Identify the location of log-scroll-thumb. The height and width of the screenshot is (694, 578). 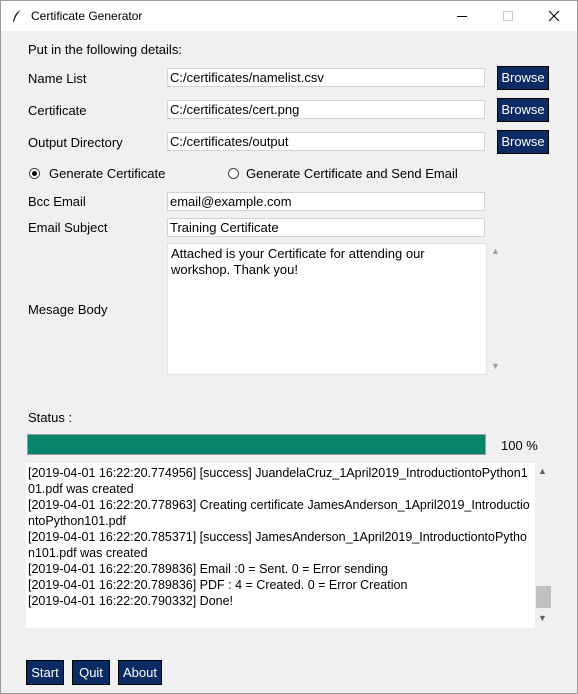
(543, 597).